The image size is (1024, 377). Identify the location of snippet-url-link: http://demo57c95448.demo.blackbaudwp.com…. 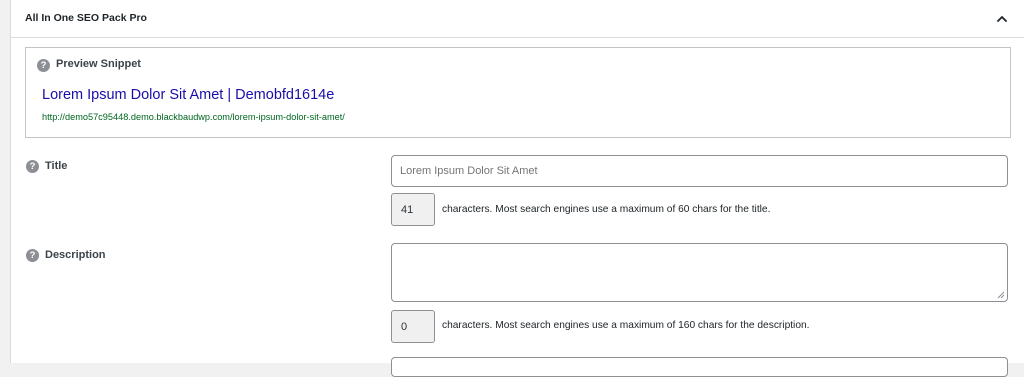
(193, 117).